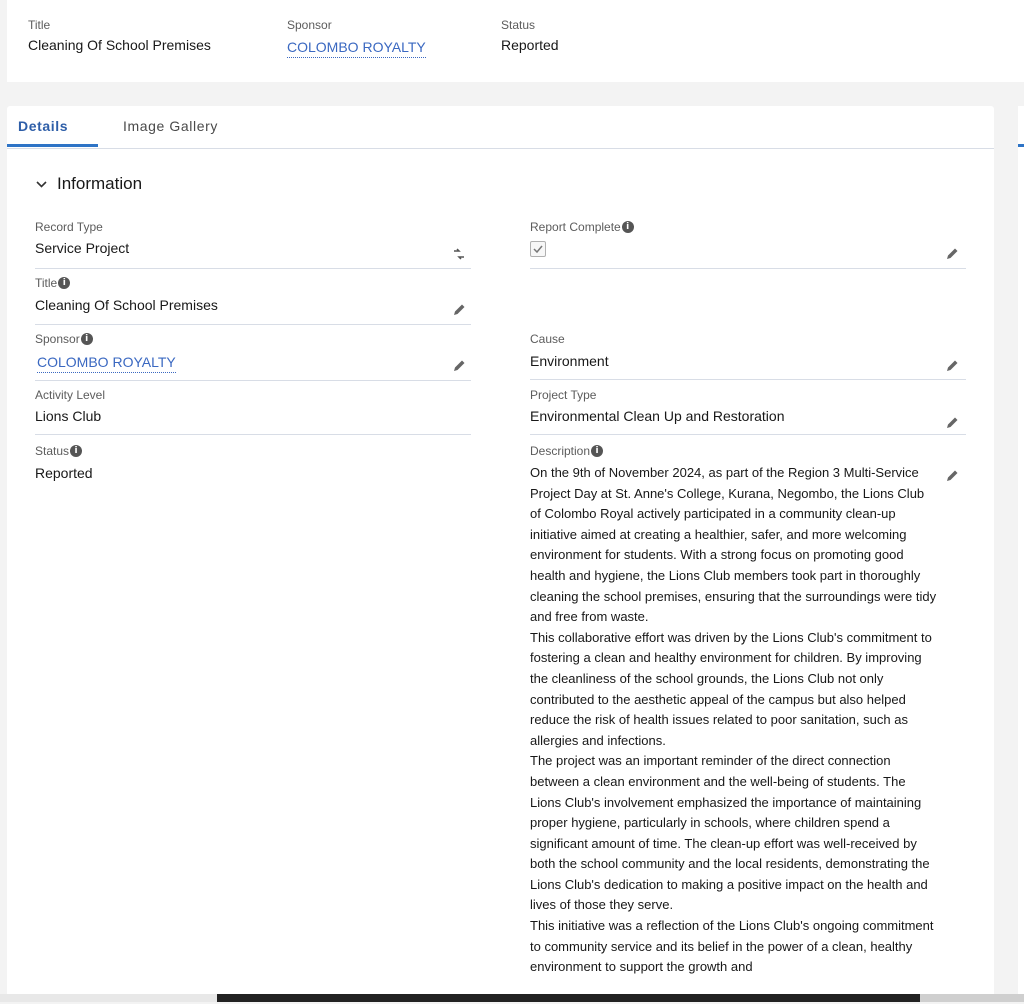  I want to click on field-value: Service Project, so click(82, 248).